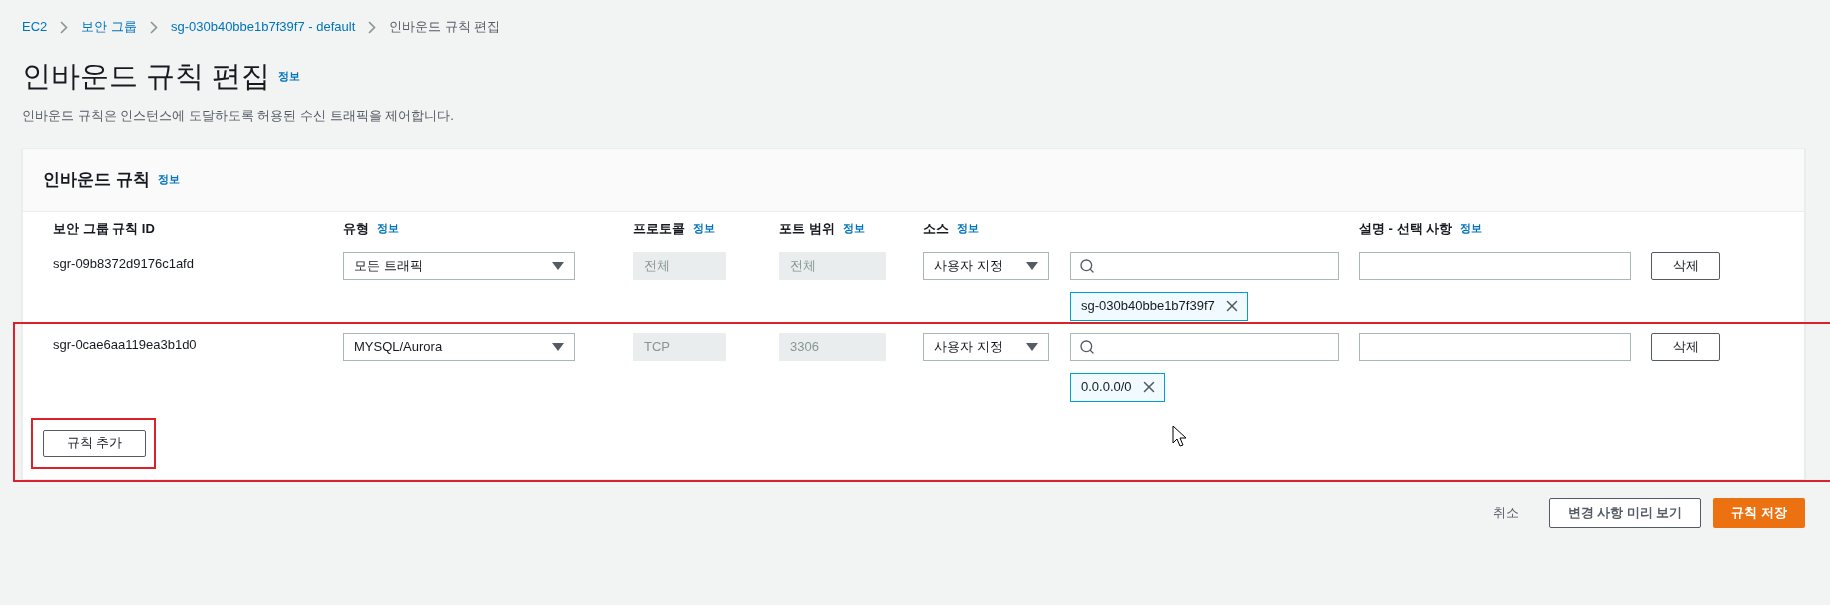 Image resolution: width=1830 pixels, height=605 pixels. Describe the element at coordinates (445, 27) in the screenshot. I see `breadcrumb-current: 인바운드 규칙 편집` at that location.